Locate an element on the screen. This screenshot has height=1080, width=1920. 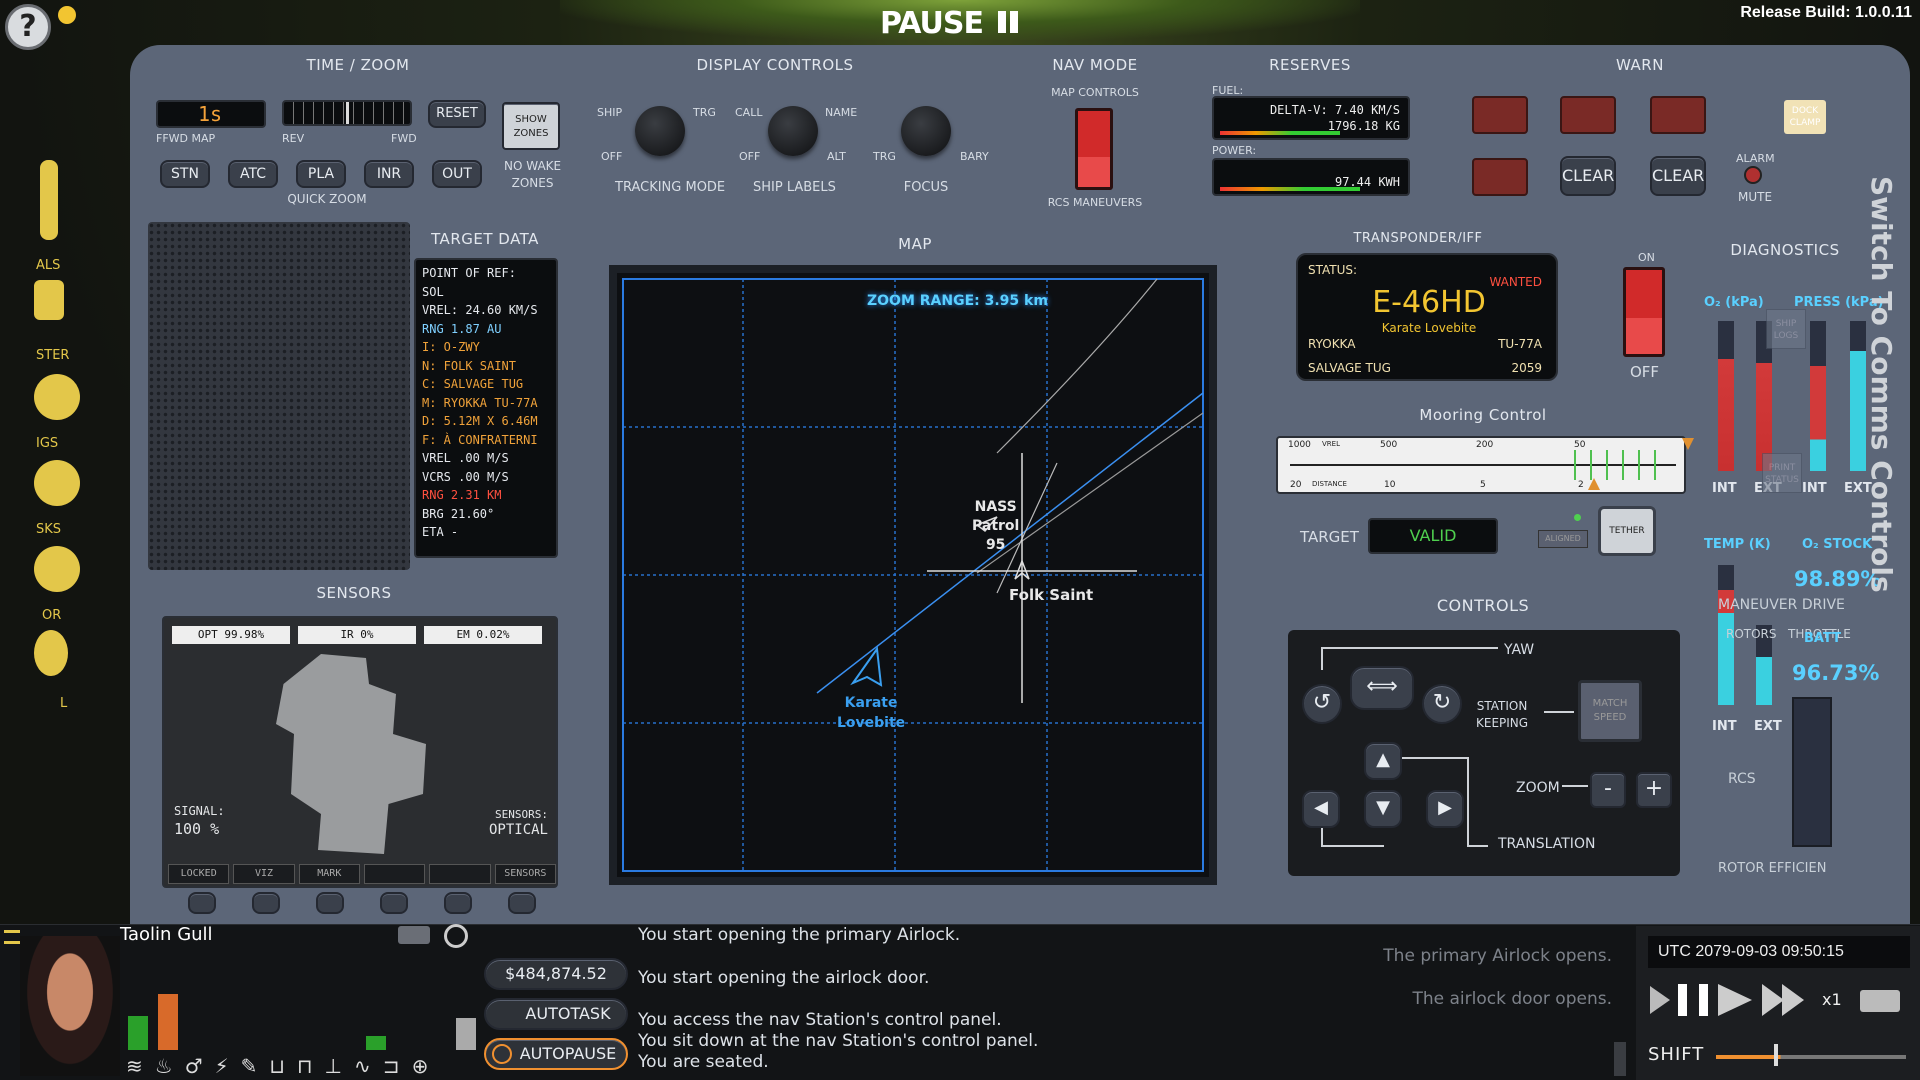
yaw-left-button: ↺ is located at coordinates (1322, 704).